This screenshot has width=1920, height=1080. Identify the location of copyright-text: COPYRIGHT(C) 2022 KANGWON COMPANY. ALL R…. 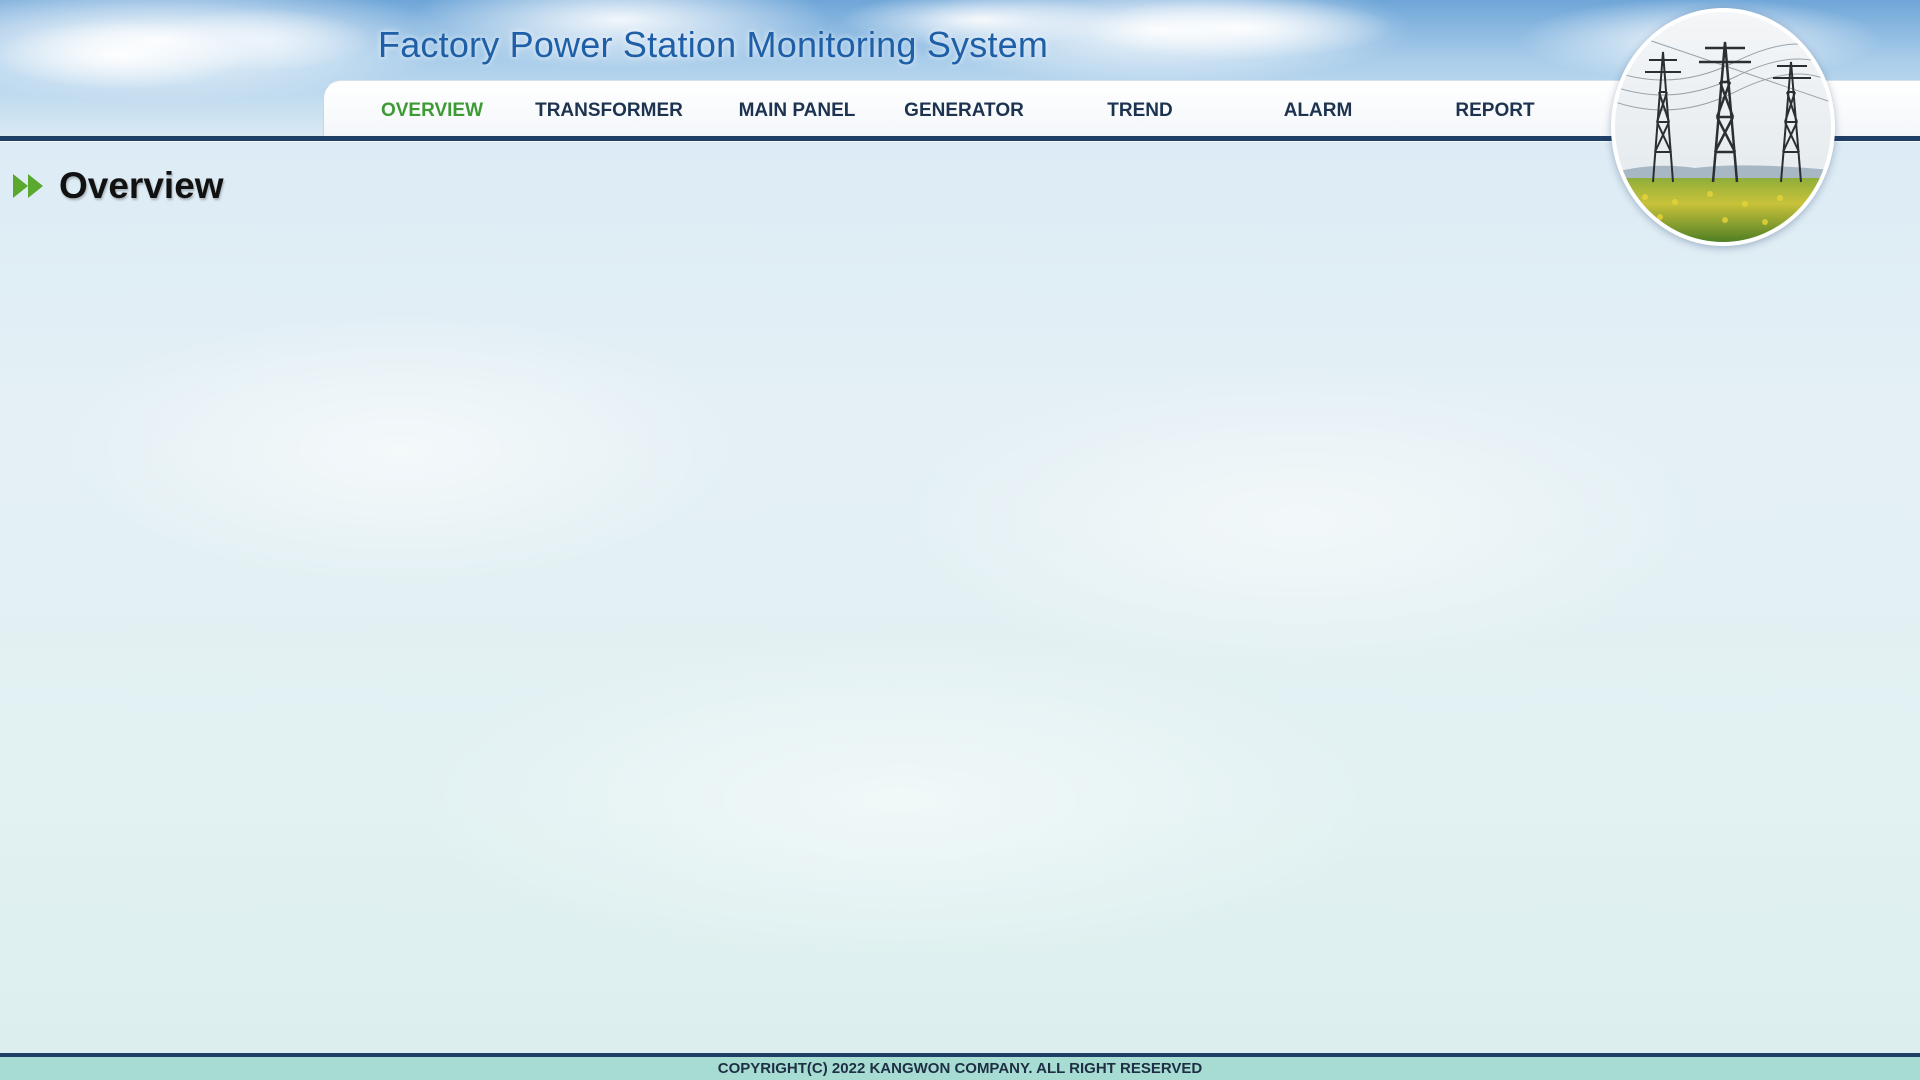
(960, 1068).